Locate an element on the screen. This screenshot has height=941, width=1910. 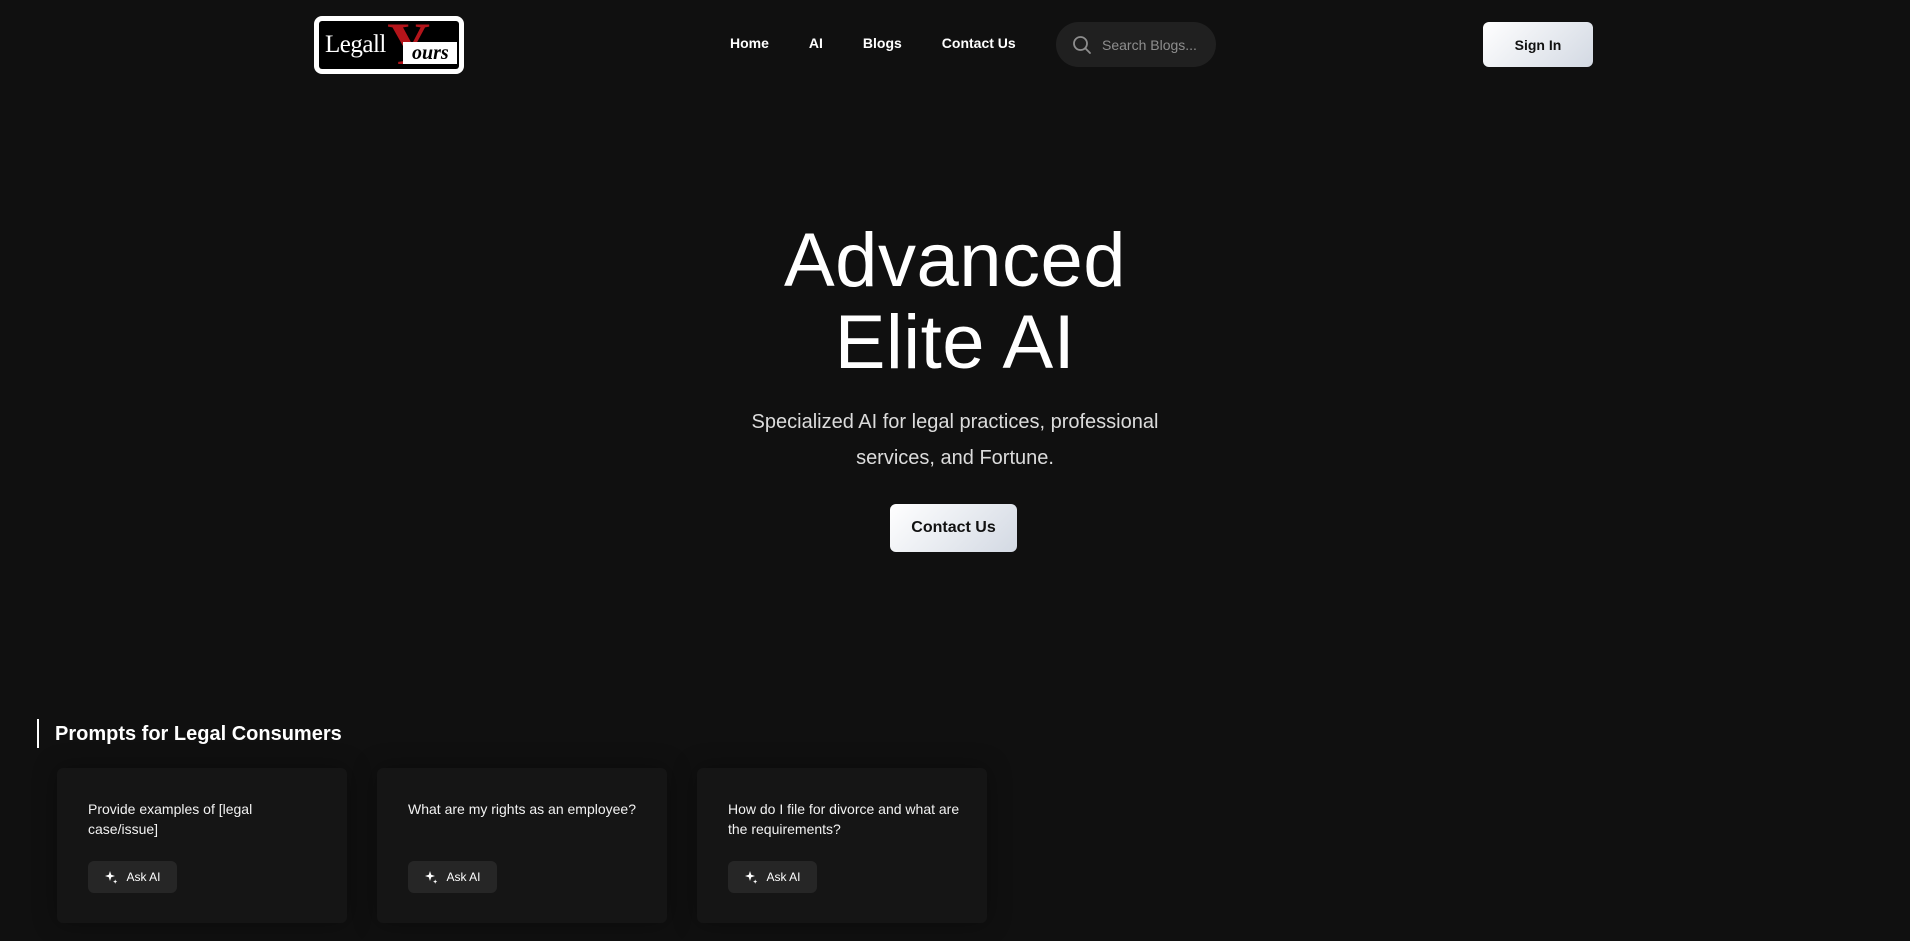
nav-item-ai: AI is located at coordinates (816, 43).